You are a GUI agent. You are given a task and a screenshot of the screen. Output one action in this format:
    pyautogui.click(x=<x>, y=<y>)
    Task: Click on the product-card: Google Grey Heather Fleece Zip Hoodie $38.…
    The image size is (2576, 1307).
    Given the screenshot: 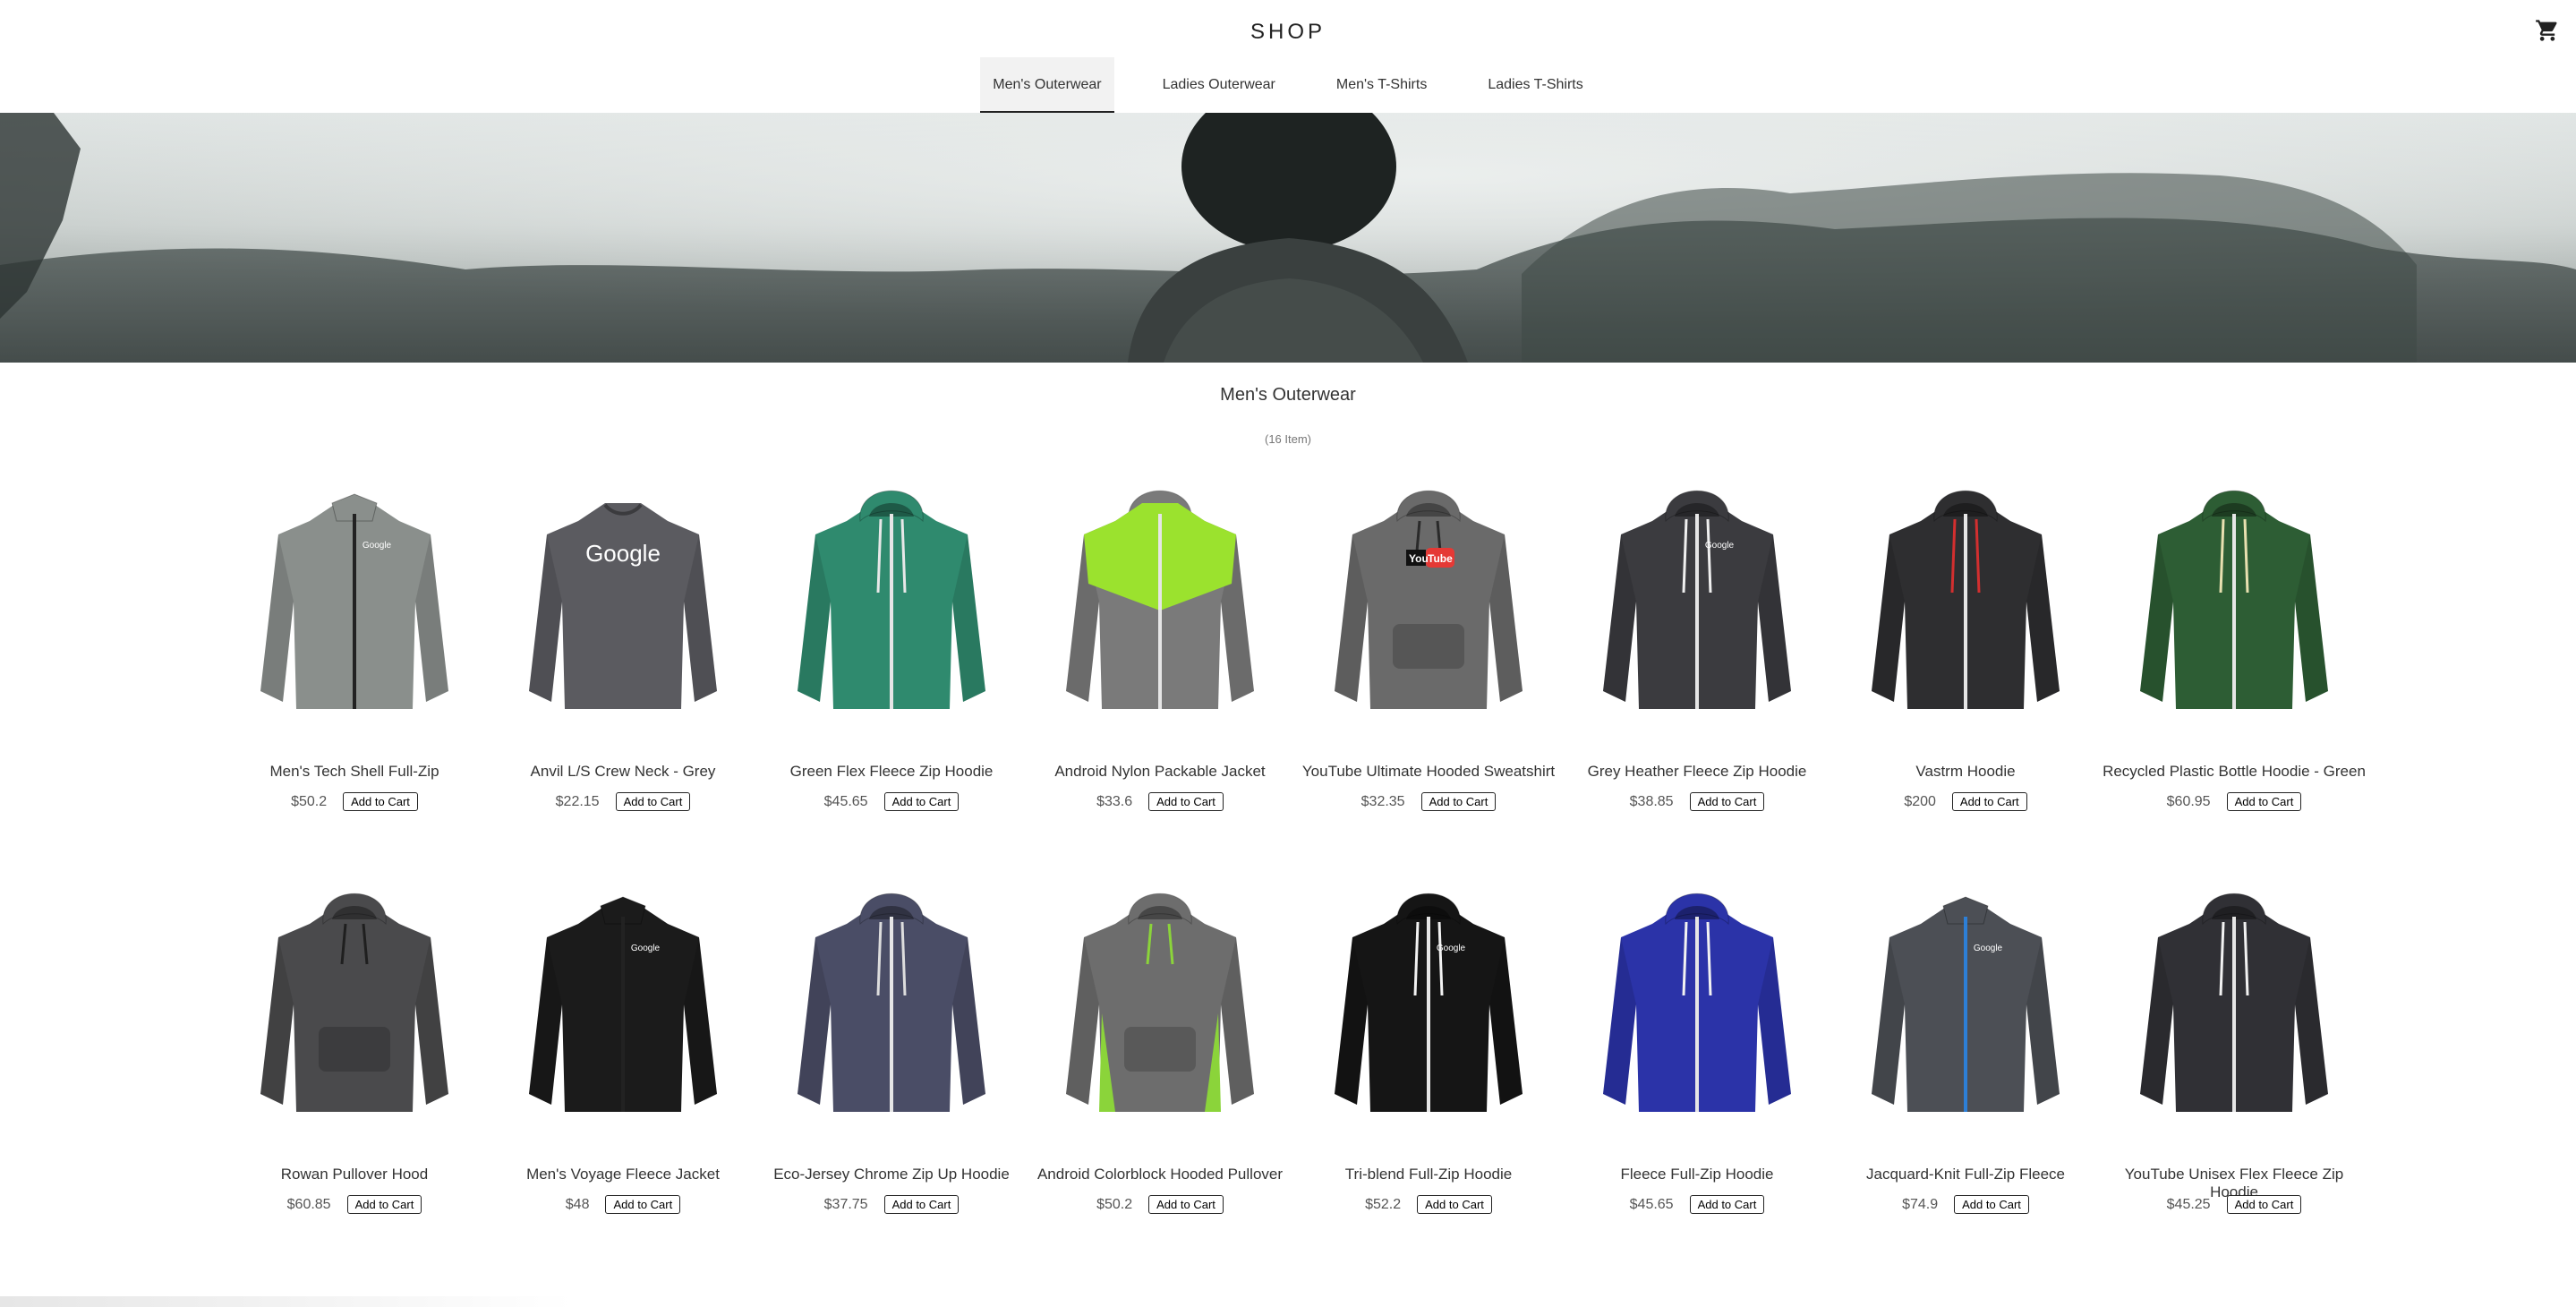 What is the action you would take?
    pyautogui.click(x=1697, y=668)
    